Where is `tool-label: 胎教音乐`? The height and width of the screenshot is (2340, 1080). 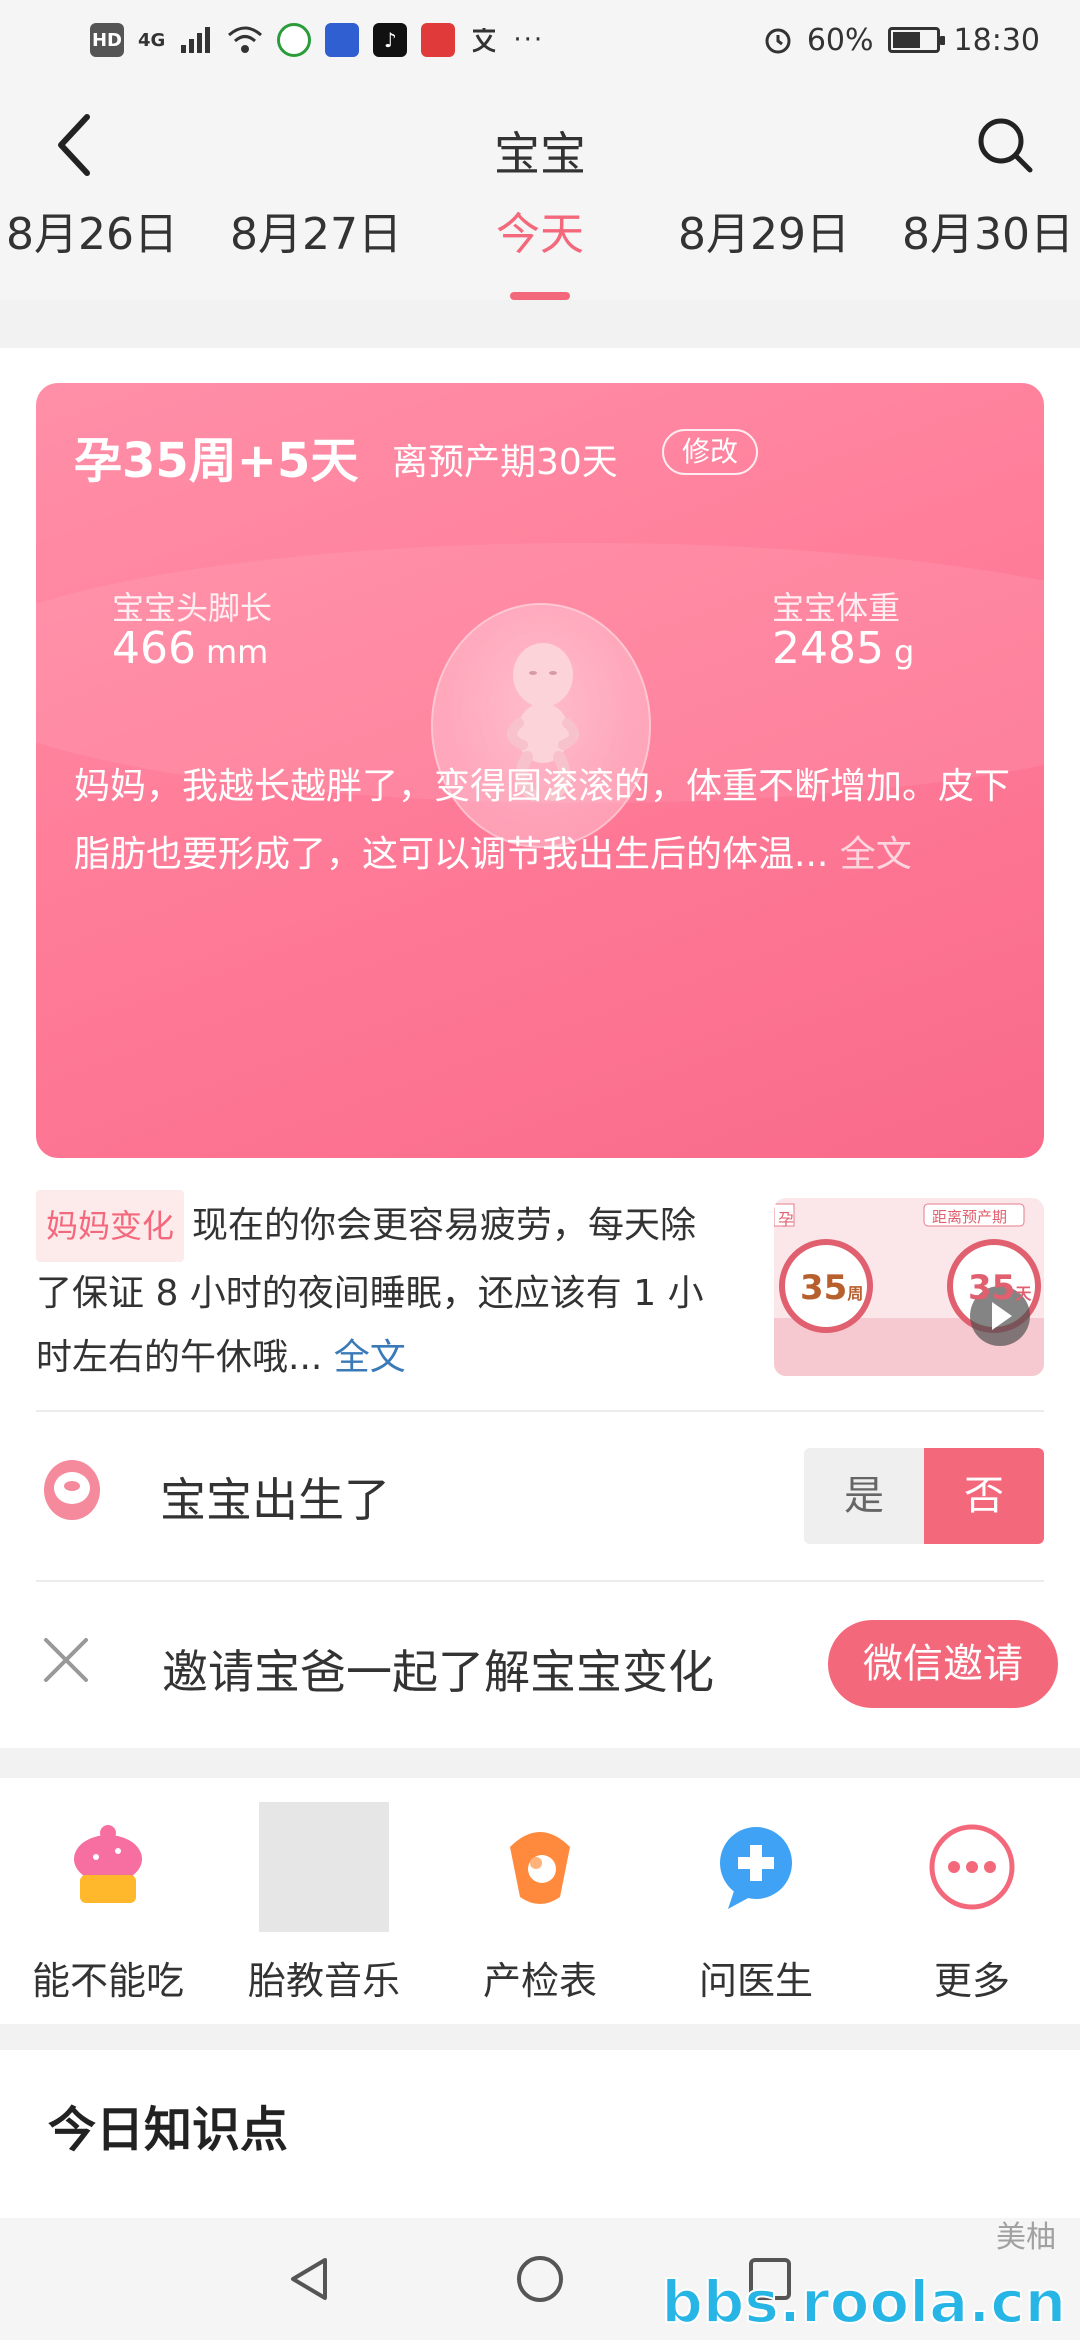
tool-label: 胎教音乐 is located at coordinates (323, 1981).